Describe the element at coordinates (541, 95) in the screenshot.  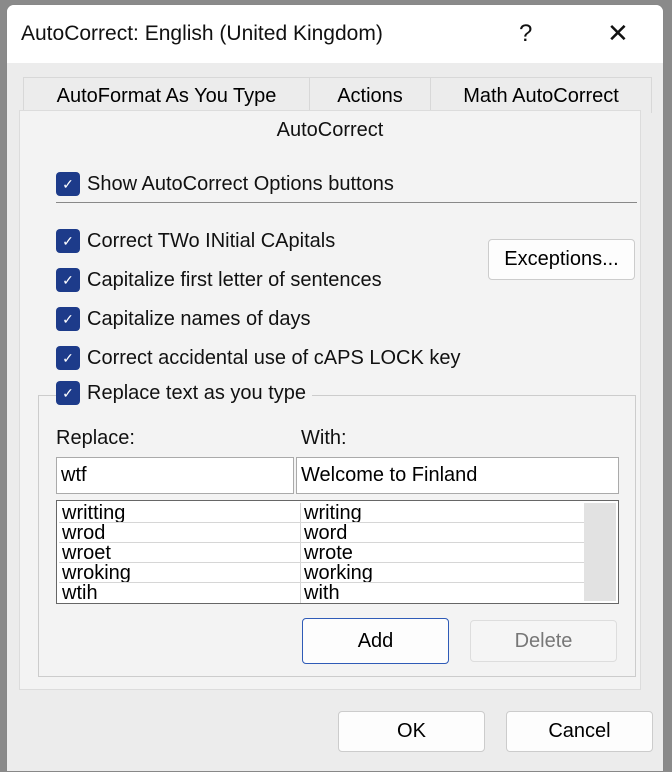
I see `tab-math-autocorrect: Math AutoCorrect` at that location.